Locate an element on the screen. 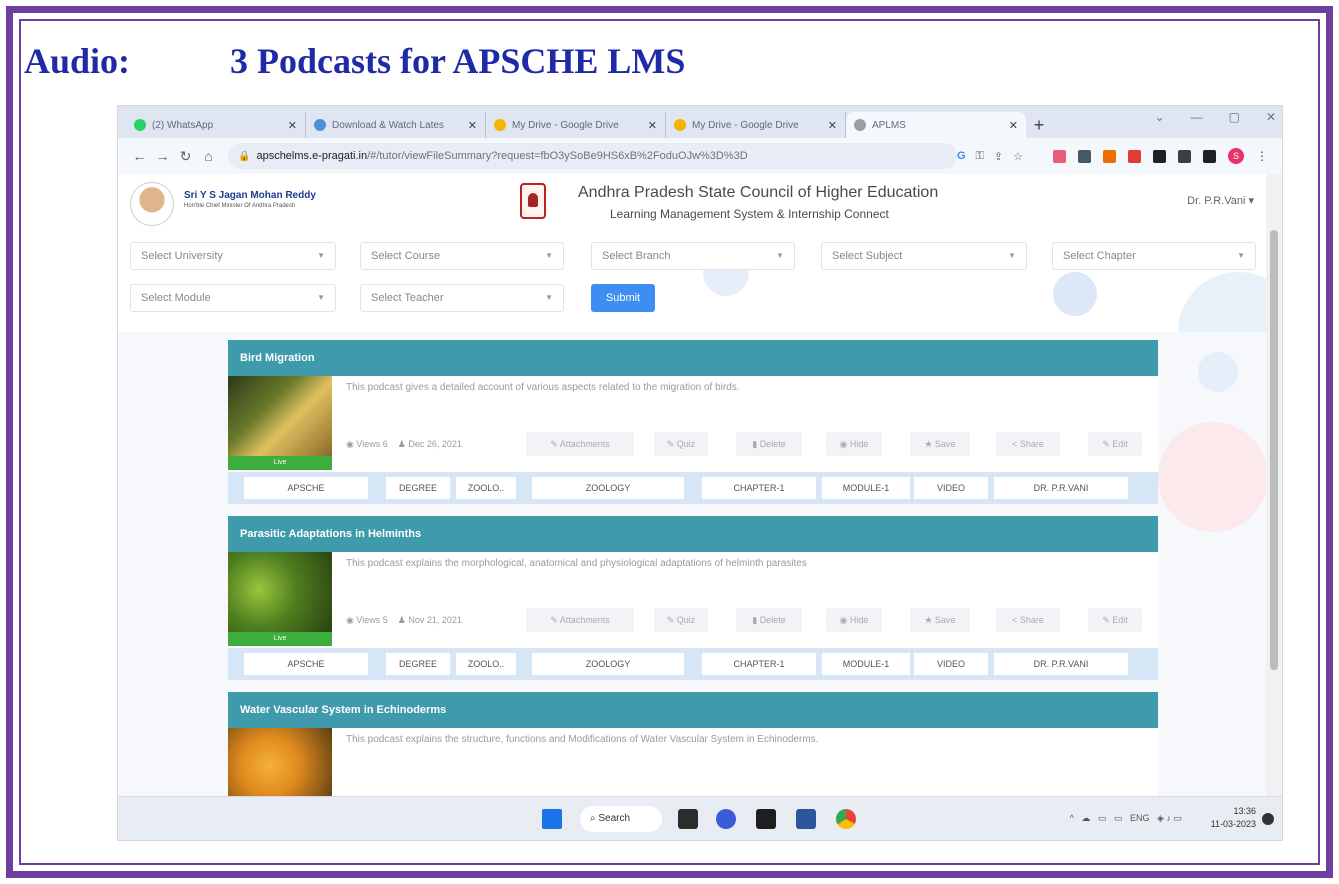  select-label: Select Course is located at coordinates (406, 256).